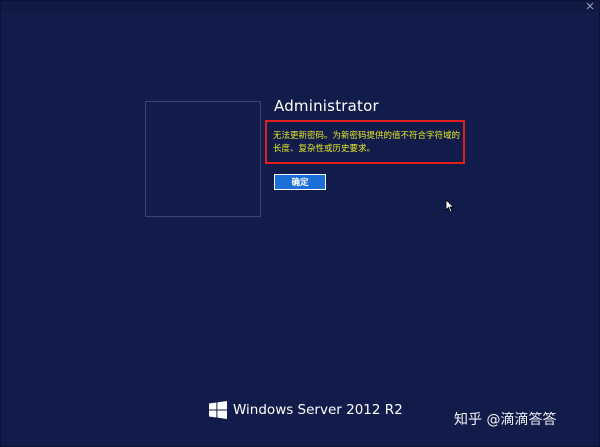 This screenshot has width=600, height=447. What do you see at coordinates (318, 410) in the screenshot?
I see `os-product-name: Windows Server 2012 R2` at bounding box center [318, 410].